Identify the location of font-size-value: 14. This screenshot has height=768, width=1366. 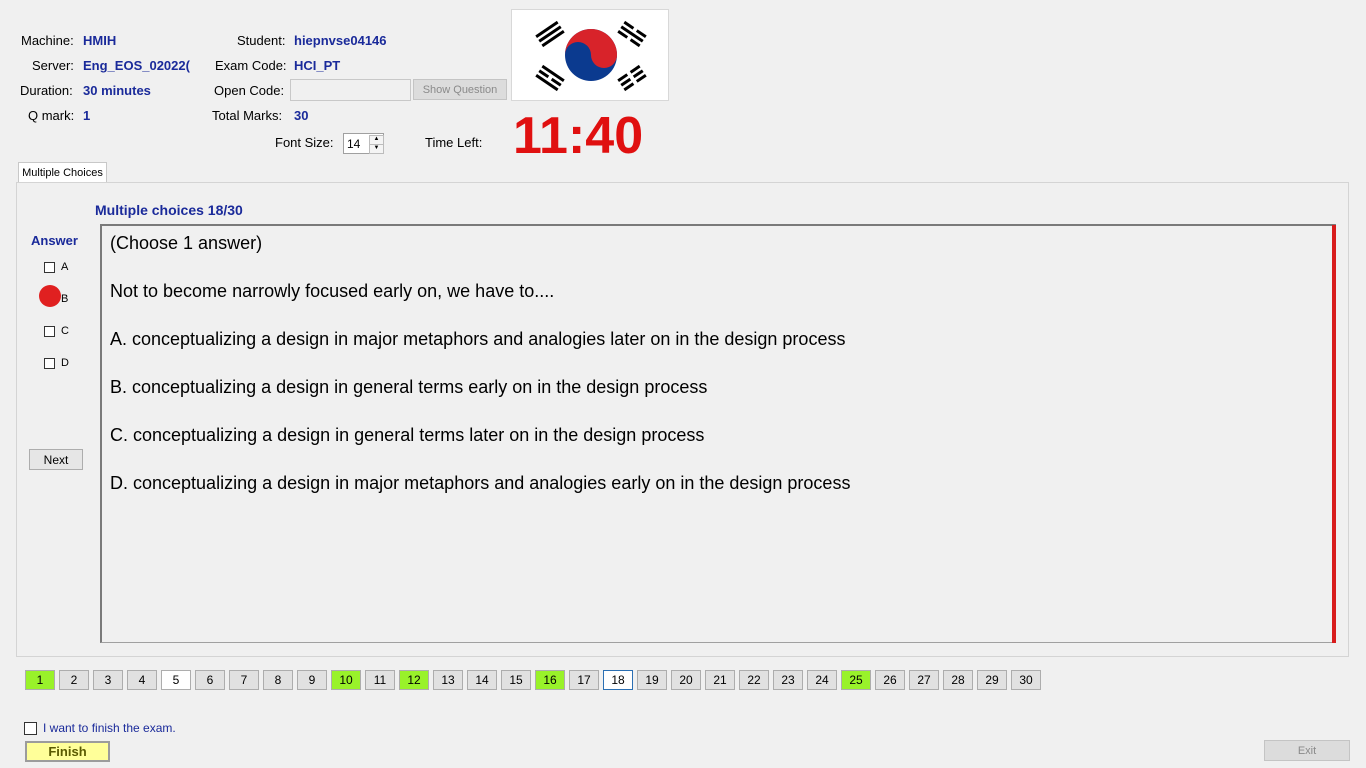
(354, 144).